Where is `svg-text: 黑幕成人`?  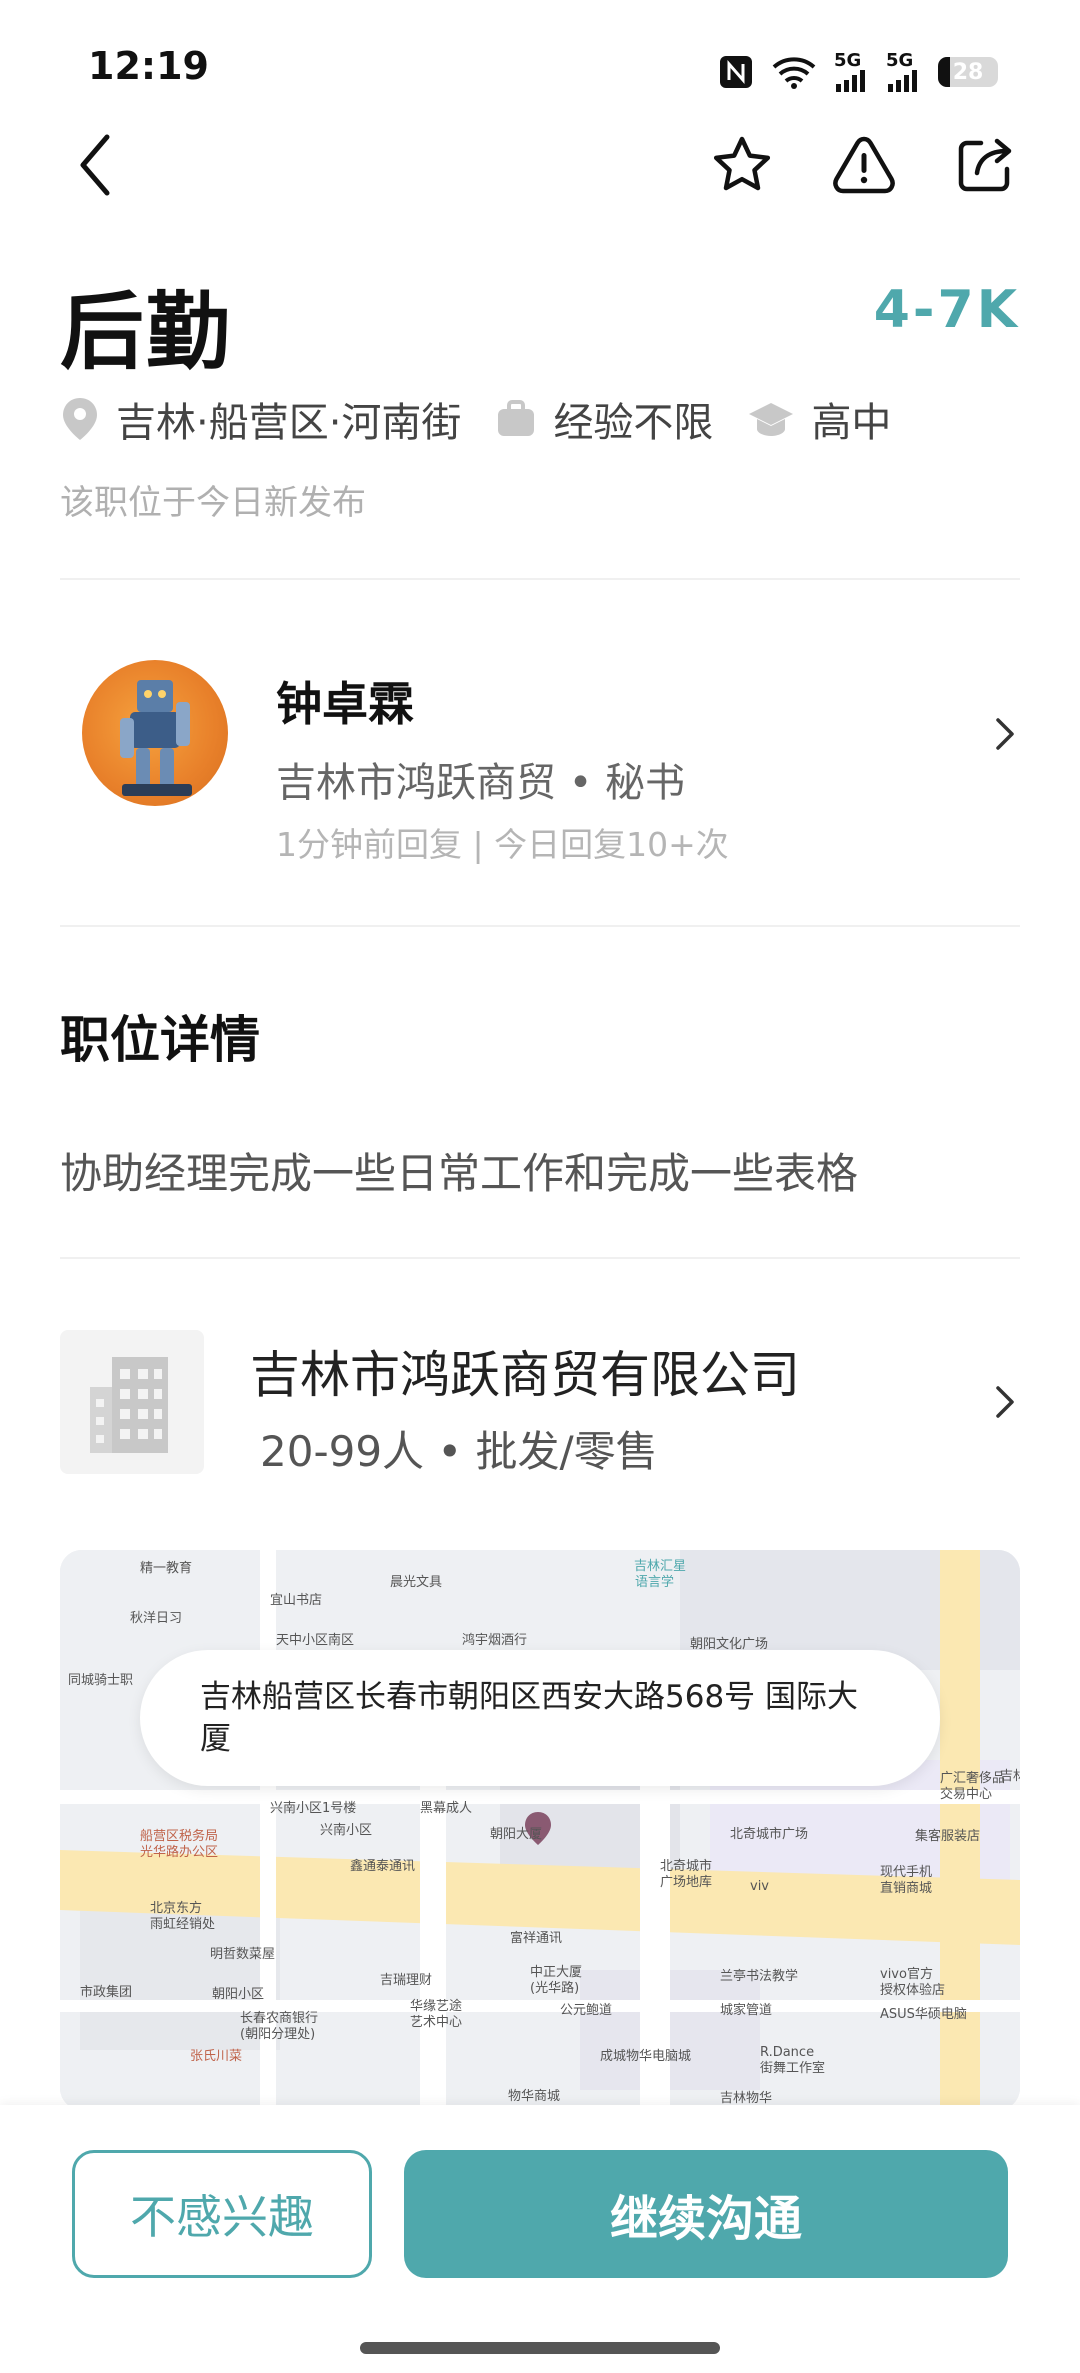
svg-text: 黑幕成人 is located at coordinates (446, 1808).